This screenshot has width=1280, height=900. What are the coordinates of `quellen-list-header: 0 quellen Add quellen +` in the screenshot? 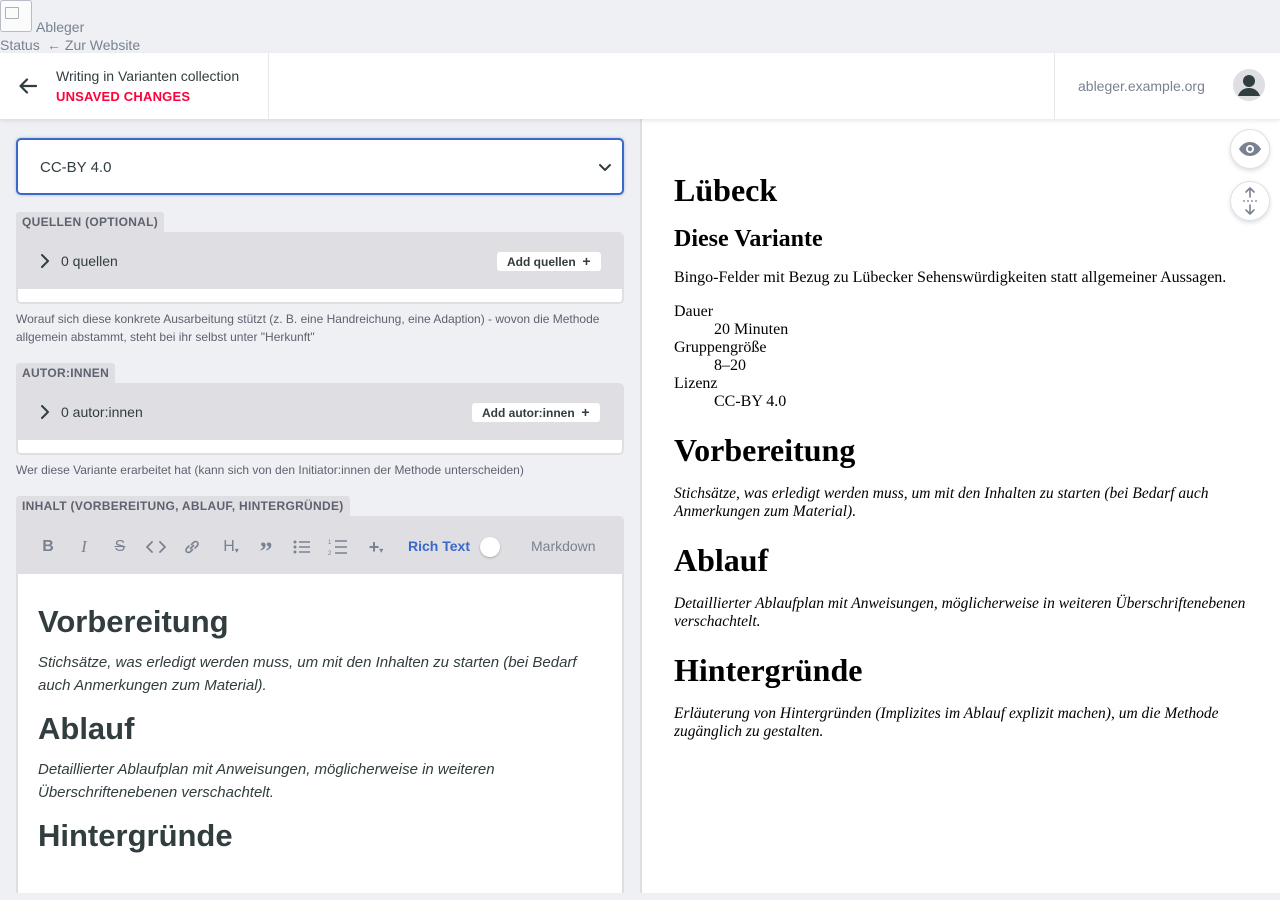 It's located at (320, 261).